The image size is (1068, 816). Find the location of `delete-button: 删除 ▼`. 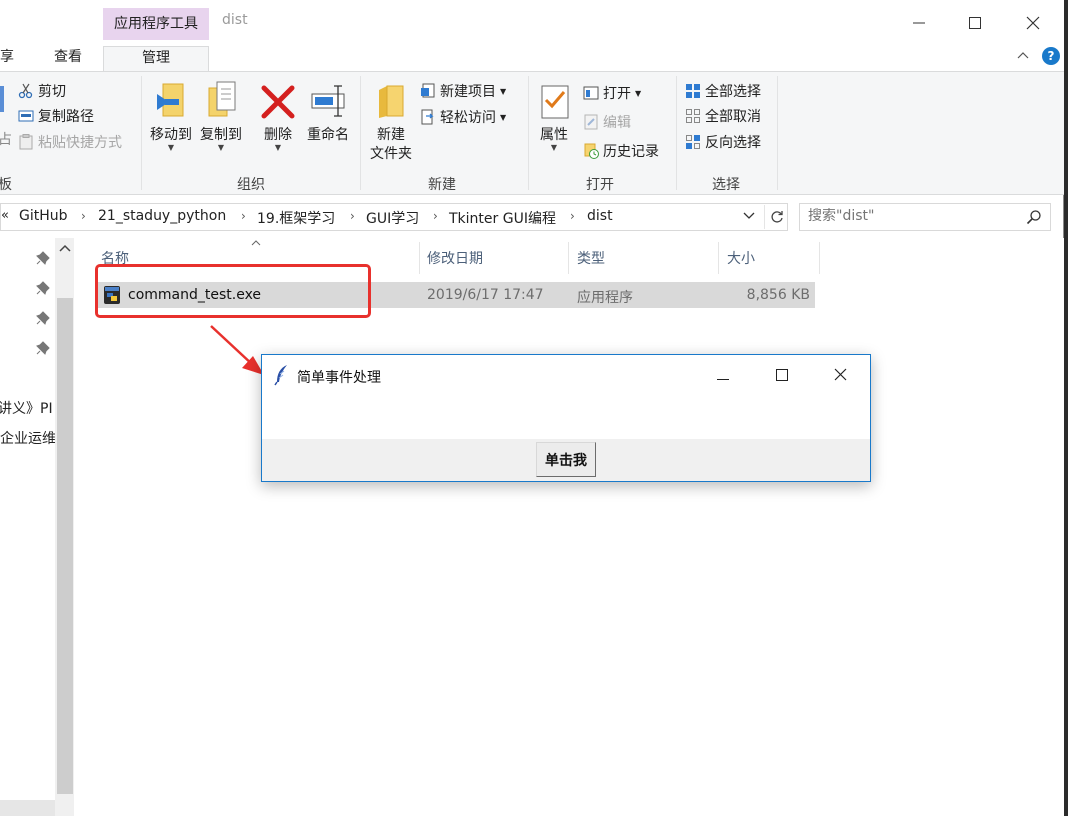

delete-button: 删除 ▼ is located at coordinates (278, 116).